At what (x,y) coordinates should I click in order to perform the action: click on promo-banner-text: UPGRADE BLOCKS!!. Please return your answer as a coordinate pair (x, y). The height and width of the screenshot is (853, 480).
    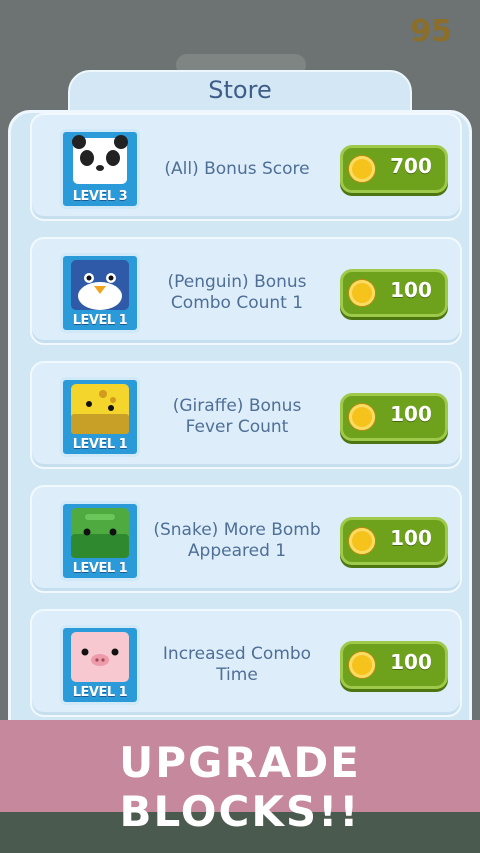
    Looking at the image, I should click on (240, 787).